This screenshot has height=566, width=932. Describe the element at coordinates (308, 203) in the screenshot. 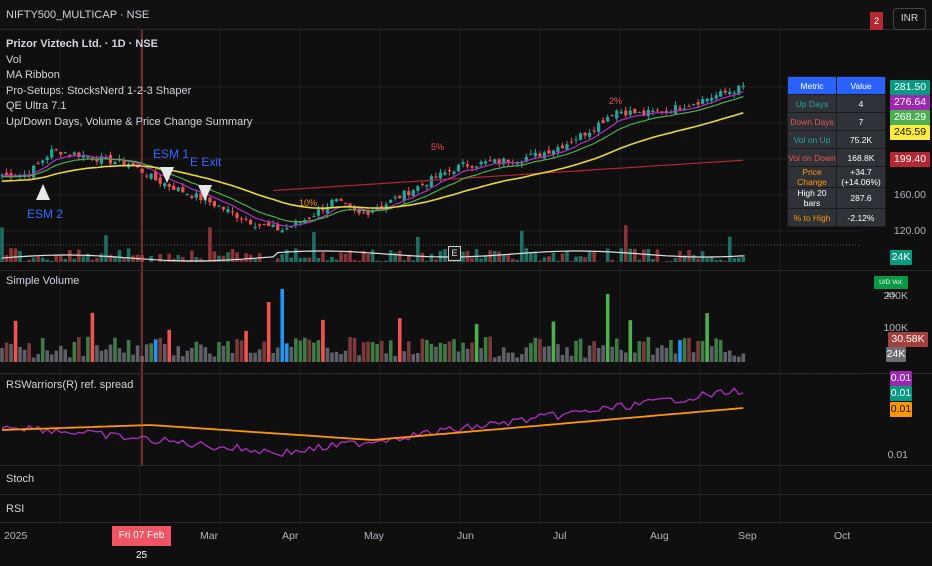

I see `annotation-10pct: 10%` at that location.